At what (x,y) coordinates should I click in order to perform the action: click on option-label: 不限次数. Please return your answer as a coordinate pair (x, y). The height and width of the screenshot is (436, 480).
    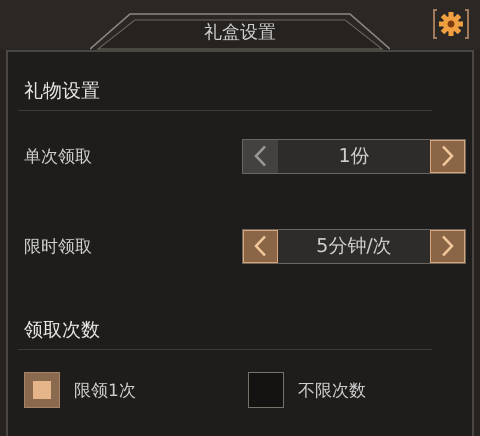
    Looking at the image, I should click on (332, 391).